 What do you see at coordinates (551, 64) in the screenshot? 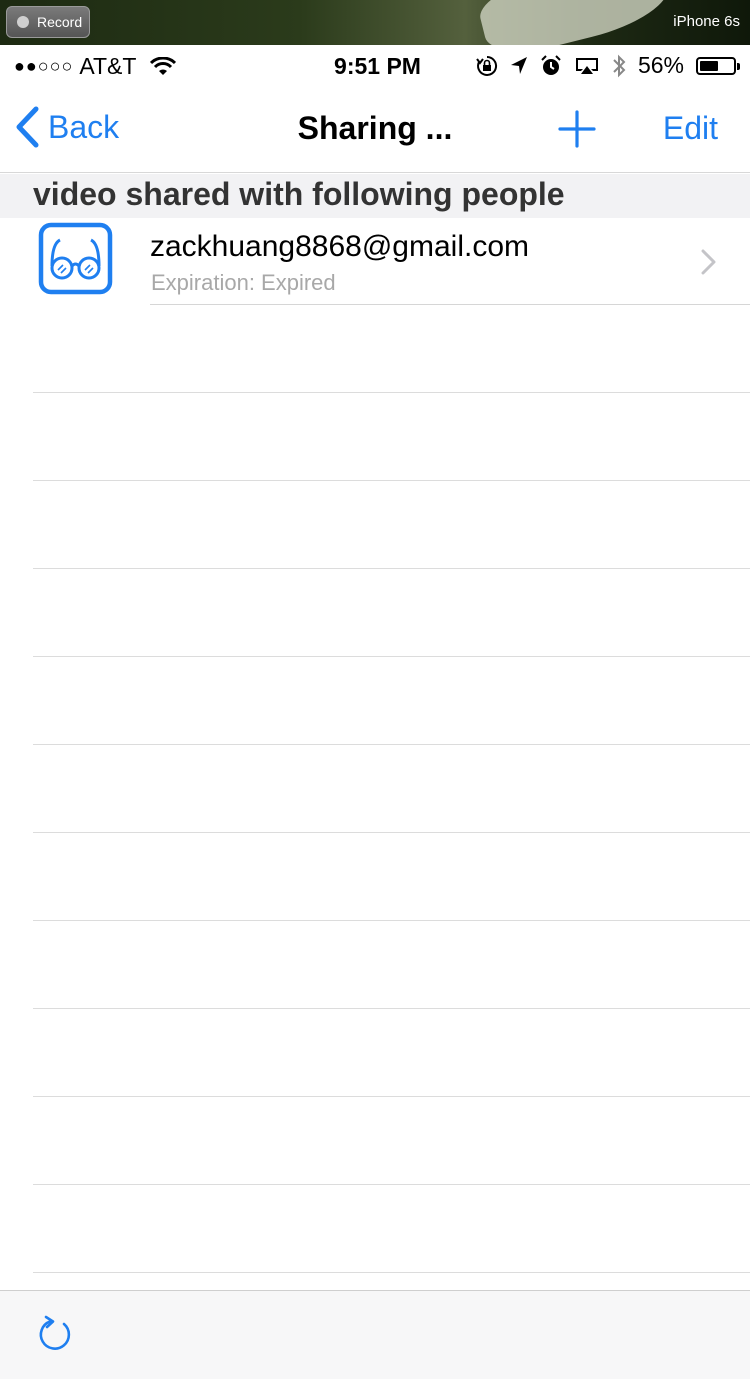
I see `alarm-icon` at bounding box center [551, 64].